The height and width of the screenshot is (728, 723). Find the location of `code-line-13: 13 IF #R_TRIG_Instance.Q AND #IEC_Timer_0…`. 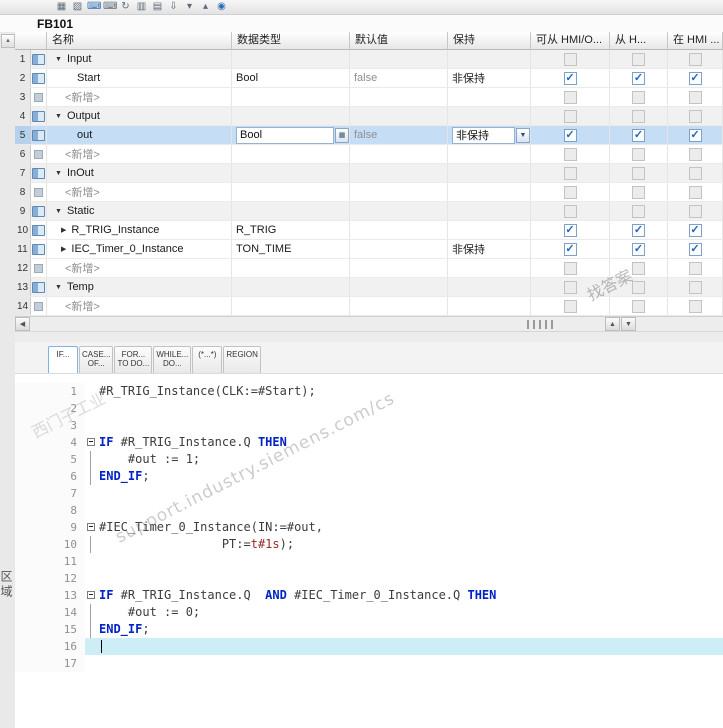

code-line-13: 13 IF #R_TRIG_Instance.Q AND #IEC_Timer_0… is located at coordinates (369, 595).